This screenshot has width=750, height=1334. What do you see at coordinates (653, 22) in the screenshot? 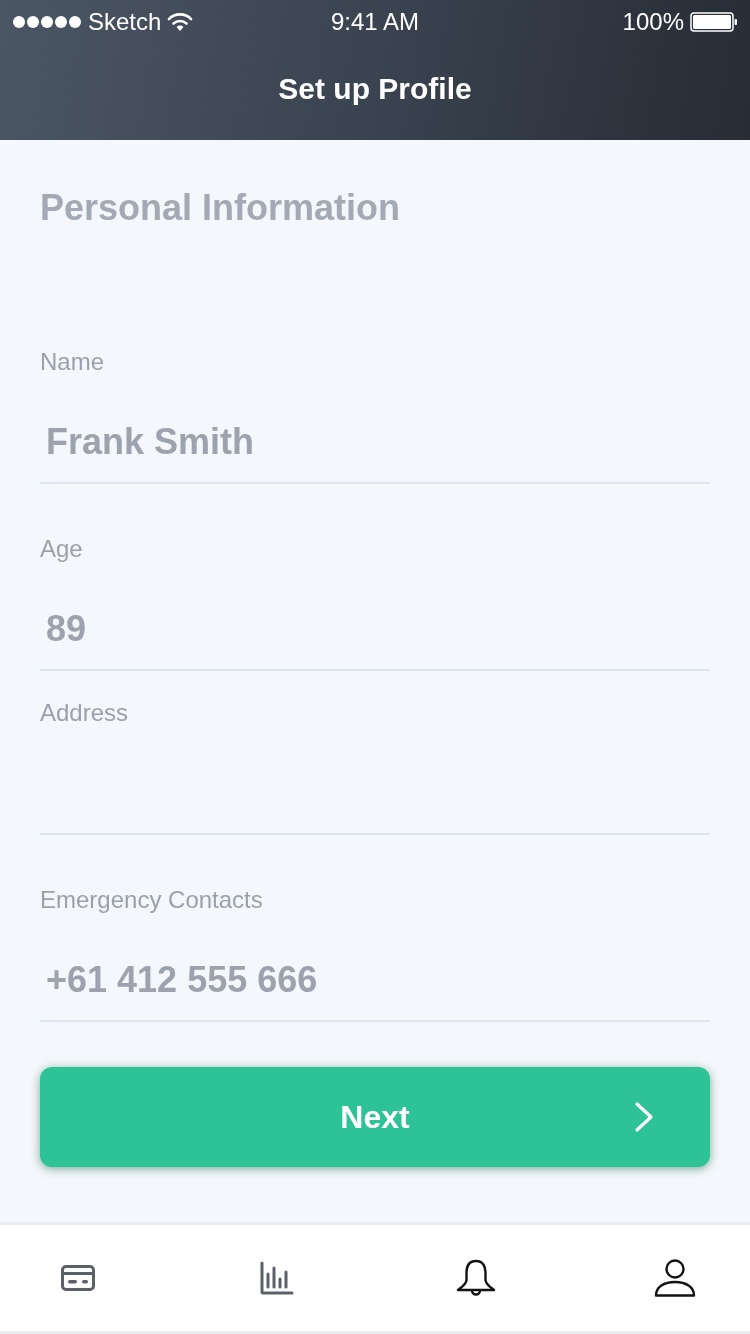
I see `battery-percentage: 100%` at bounding box center [653, 22].